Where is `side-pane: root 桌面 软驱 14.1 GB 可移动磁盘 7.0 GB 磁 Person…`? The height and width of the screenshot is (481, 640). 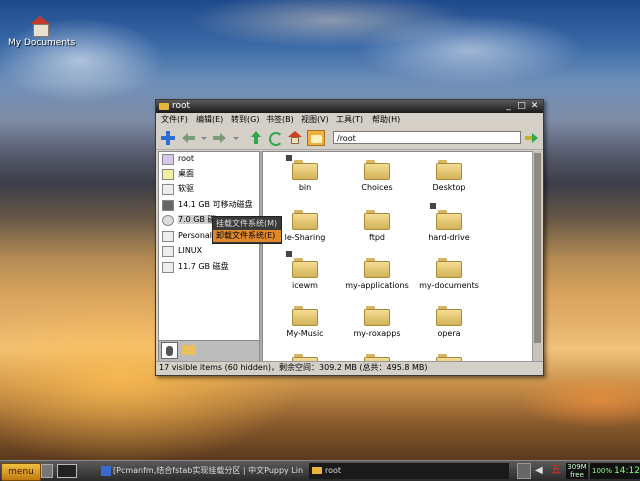 side-pane: root 桌面 软驱 14.1 GB 可移动磁盘 7.0 GB 磁 Person… is located at coordinates (209, 246).